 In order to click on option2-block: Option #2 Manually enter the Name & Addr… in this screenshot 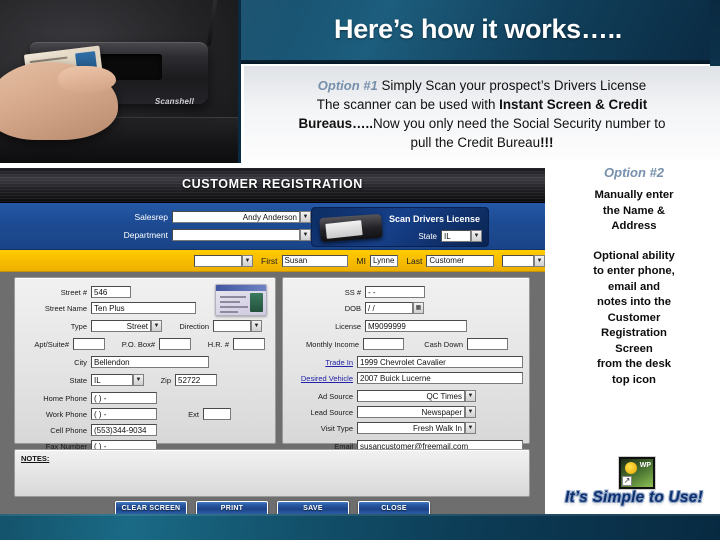, I will do `click(634, 320)`.